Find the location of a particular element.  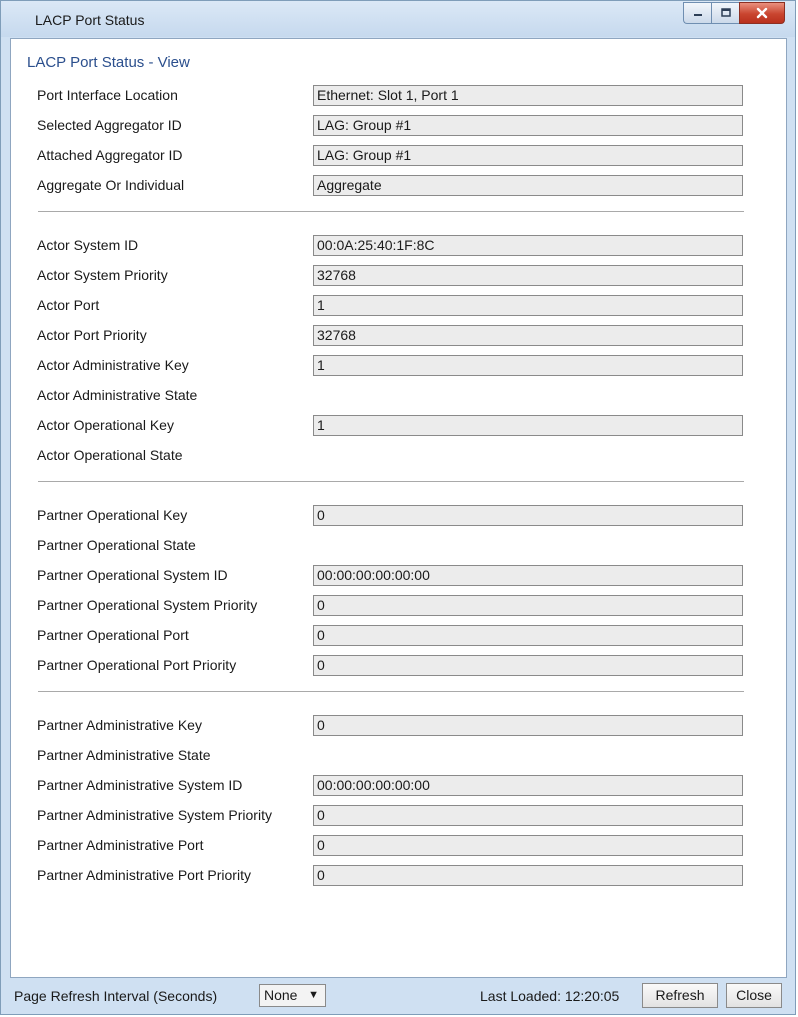

field-label: Partner Administrative Key is located at coordinates (119, 725).